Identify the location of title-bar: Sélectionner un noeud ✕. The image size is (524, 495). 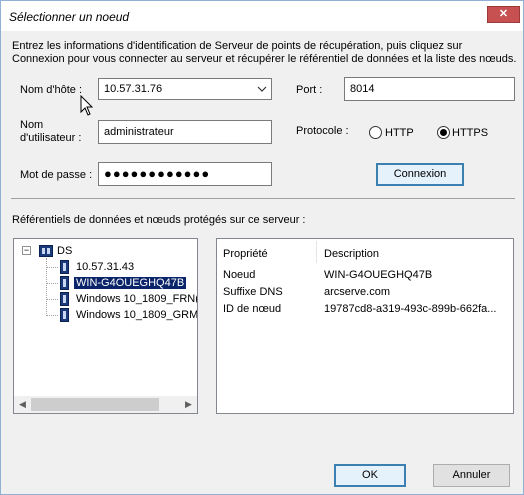
(262, 16).